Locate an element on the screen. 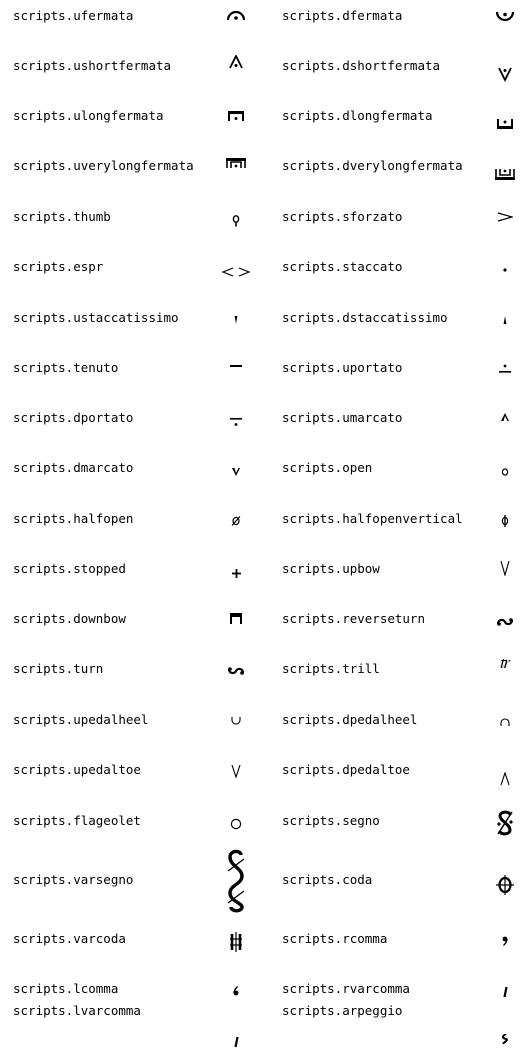  glyph-name-right: scripts.arpeggio is located at coordinates (342, 1010).